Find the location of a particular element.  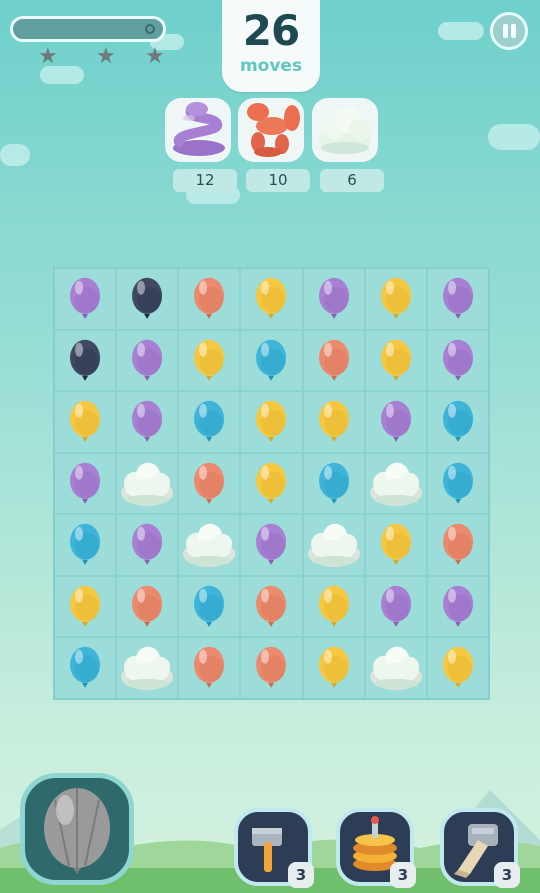

navy-balloon-icon is located at coordinates (85, 360).